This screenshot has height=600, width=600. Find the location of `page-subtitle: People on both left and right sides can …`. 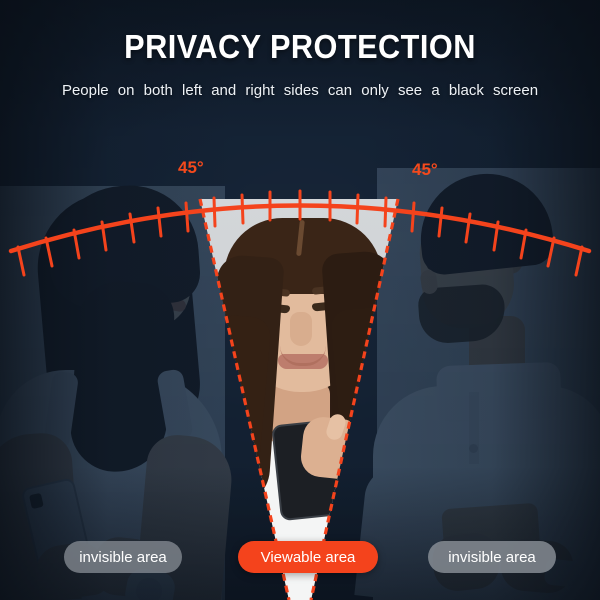

page-subtitle: People on both left and right sides can … is located at coordinates (300, 90).